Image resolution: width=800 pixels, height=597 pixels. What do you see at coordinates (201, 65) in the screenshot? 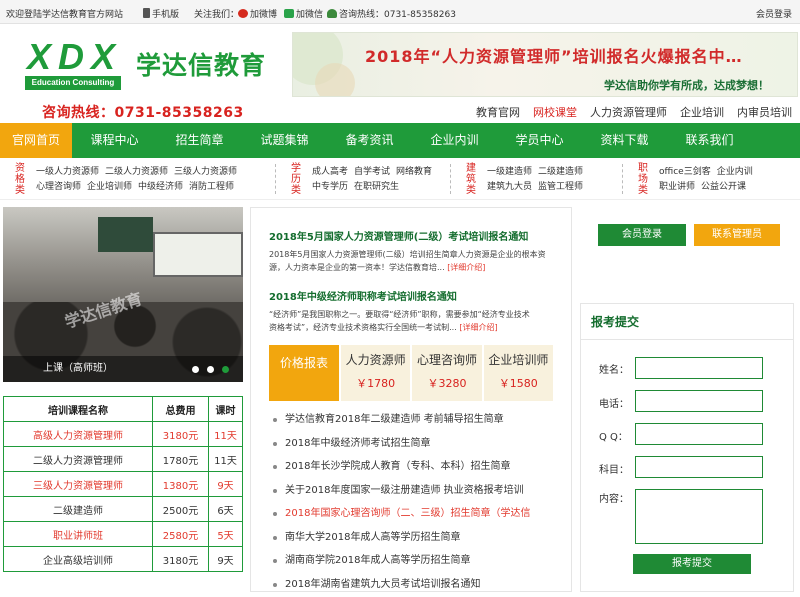
I see `brand-name: 学达信教育` at bounding box center [201, 65].